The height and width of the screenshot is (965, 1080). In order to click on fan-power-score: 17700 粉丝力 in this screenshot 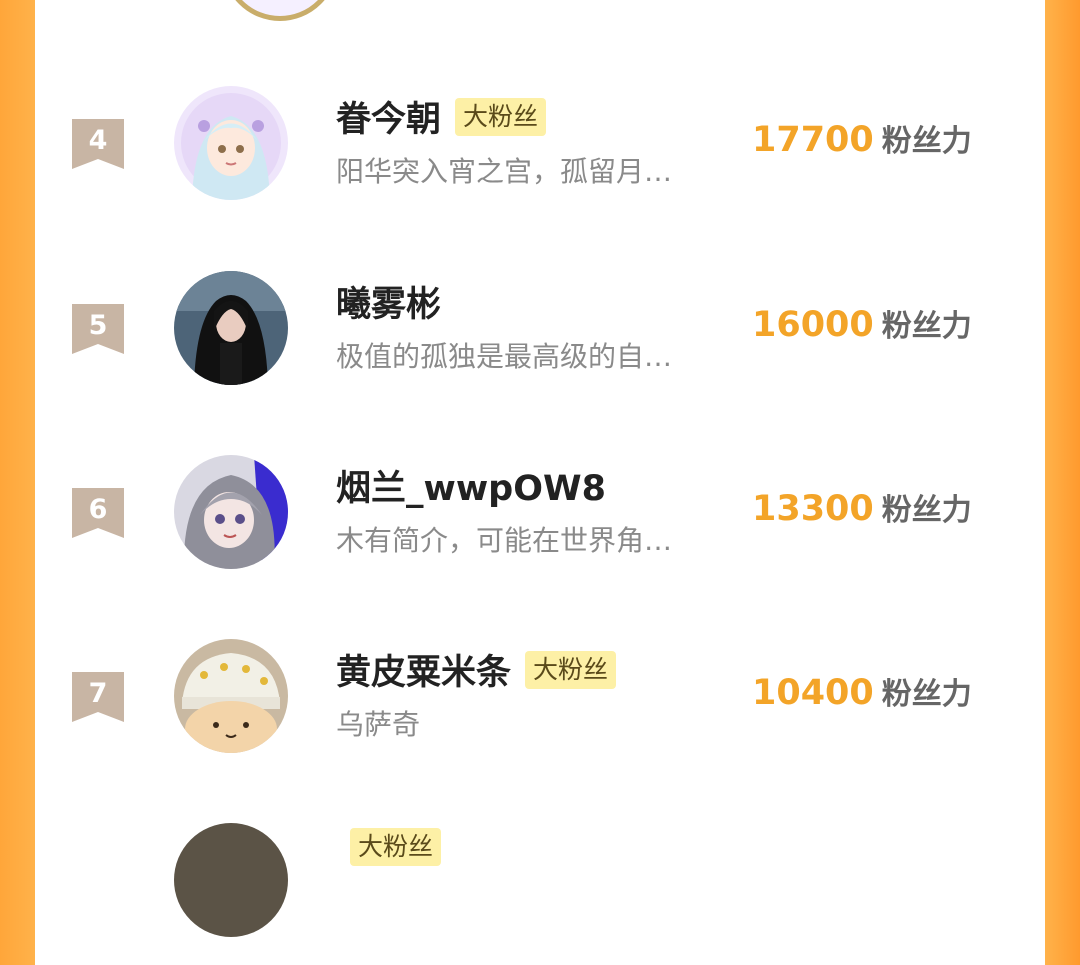, I will do `click(862, 138)`.